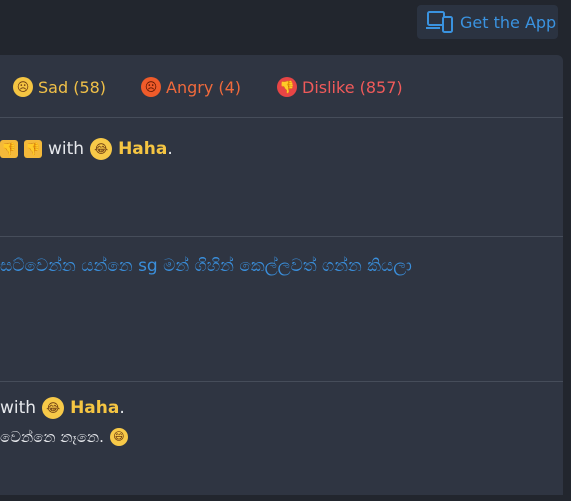 This screenshot has height=501, width=571. I want to click on get-the-app-label: Get the App, so click(508, 22).